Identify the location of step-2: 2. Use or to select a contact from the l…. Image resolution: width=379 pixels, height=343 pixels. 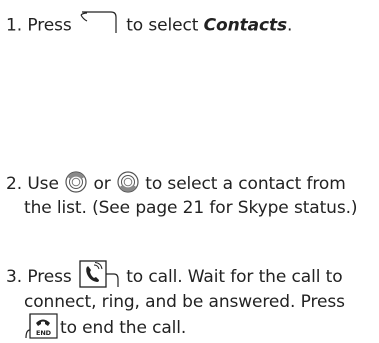
(191, 195).